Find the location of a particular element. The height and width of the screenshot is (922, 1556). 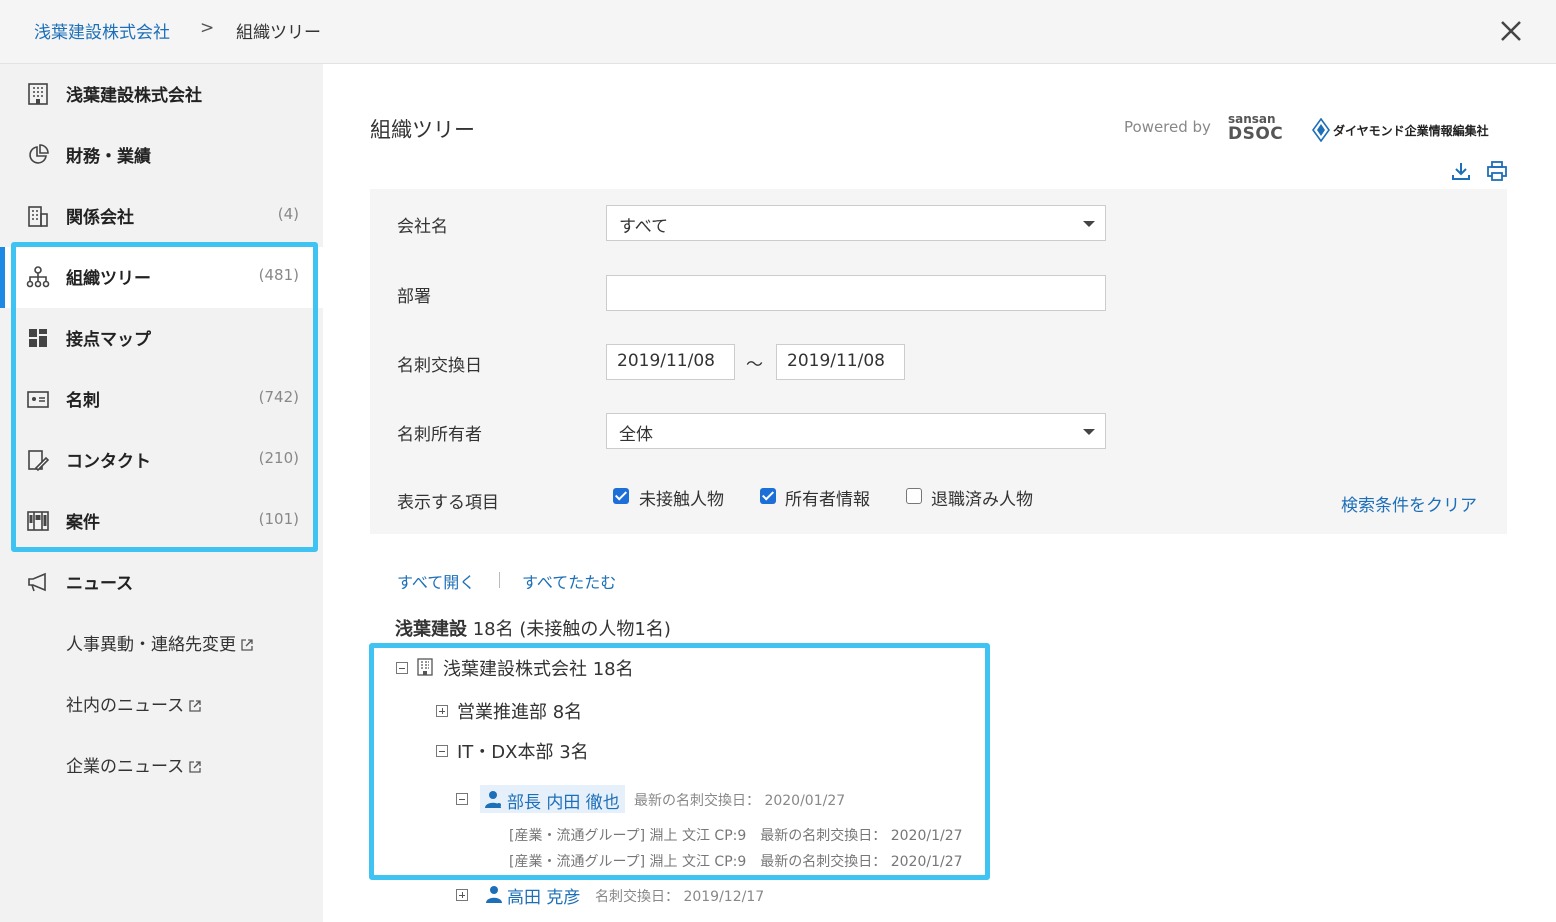

sidebar-item-count: (742) is located at coordinates (278, 397).